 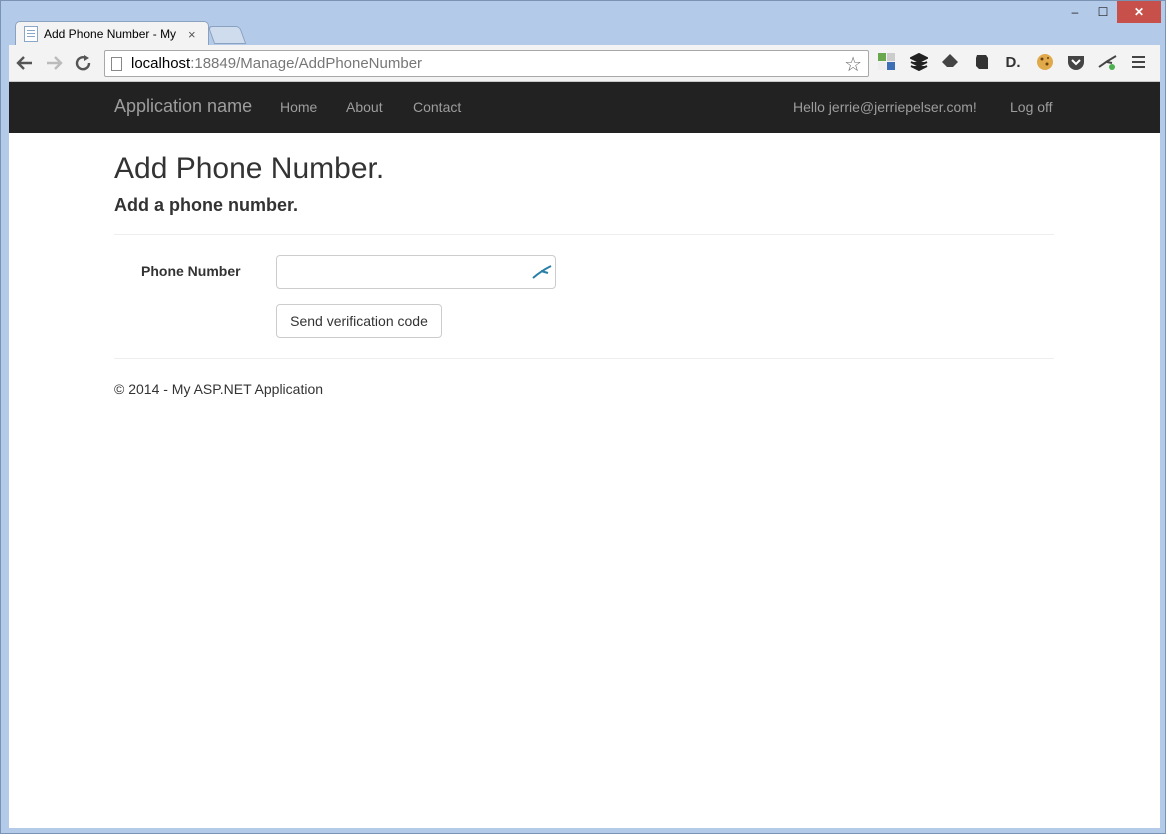 What do you see at coordinates (416, 272) in the screenshot?
I see `phone-number-input` at bounding box center [416, 272].